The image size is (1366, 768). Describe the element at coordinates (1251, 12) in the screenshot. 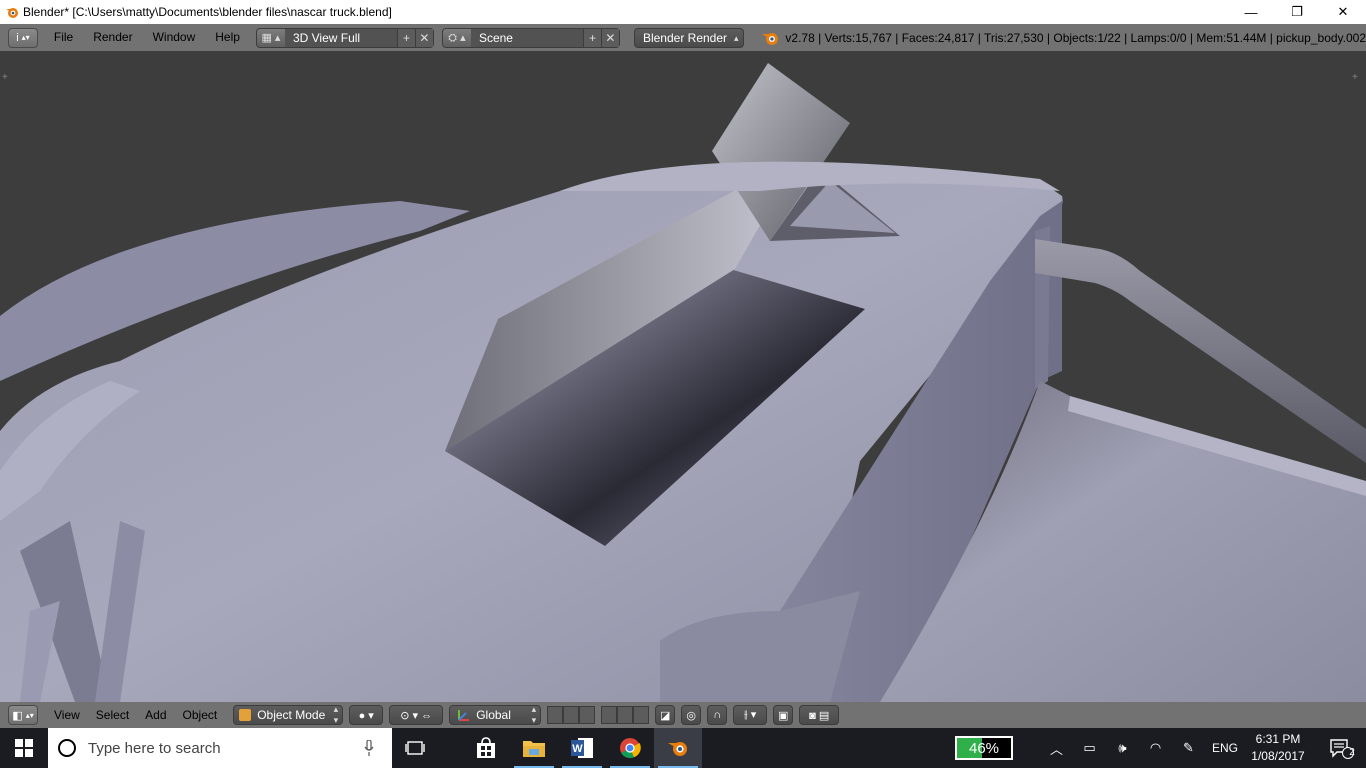

I see `minimize-button: —` at that location.